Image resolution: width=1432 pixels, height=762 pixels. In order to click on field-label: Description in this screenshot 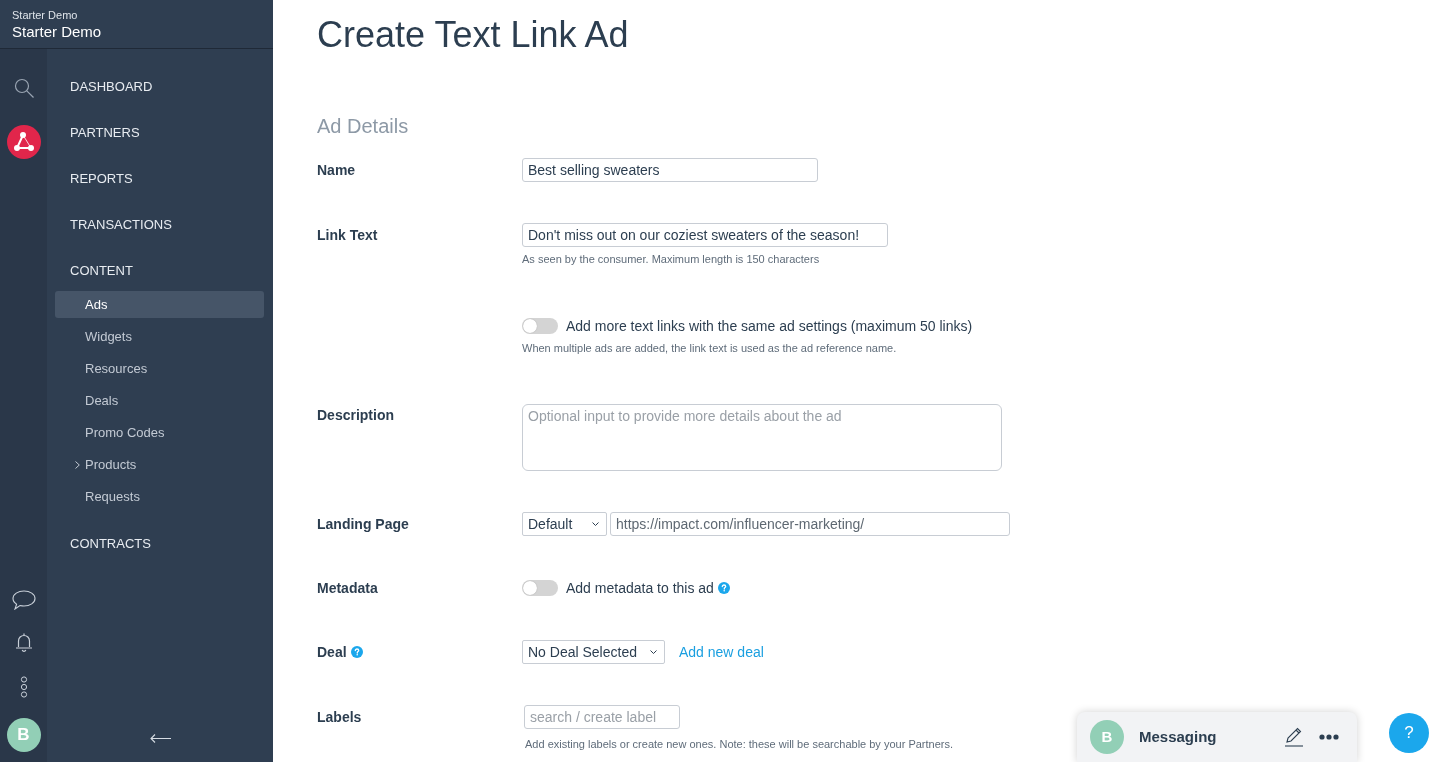, I will do `click(355, 415)`.